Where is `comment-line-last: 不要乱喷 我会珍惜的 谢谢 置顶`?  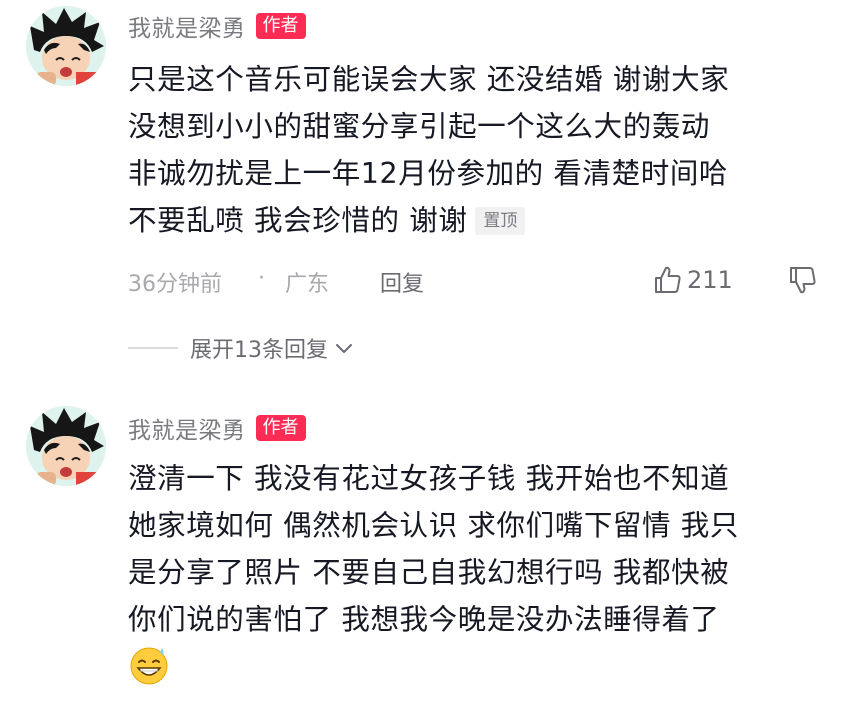 comment-line-last: 不要乱喷 我会珍惜的 谢谢 置顶 is located at coordinates (478, 220).